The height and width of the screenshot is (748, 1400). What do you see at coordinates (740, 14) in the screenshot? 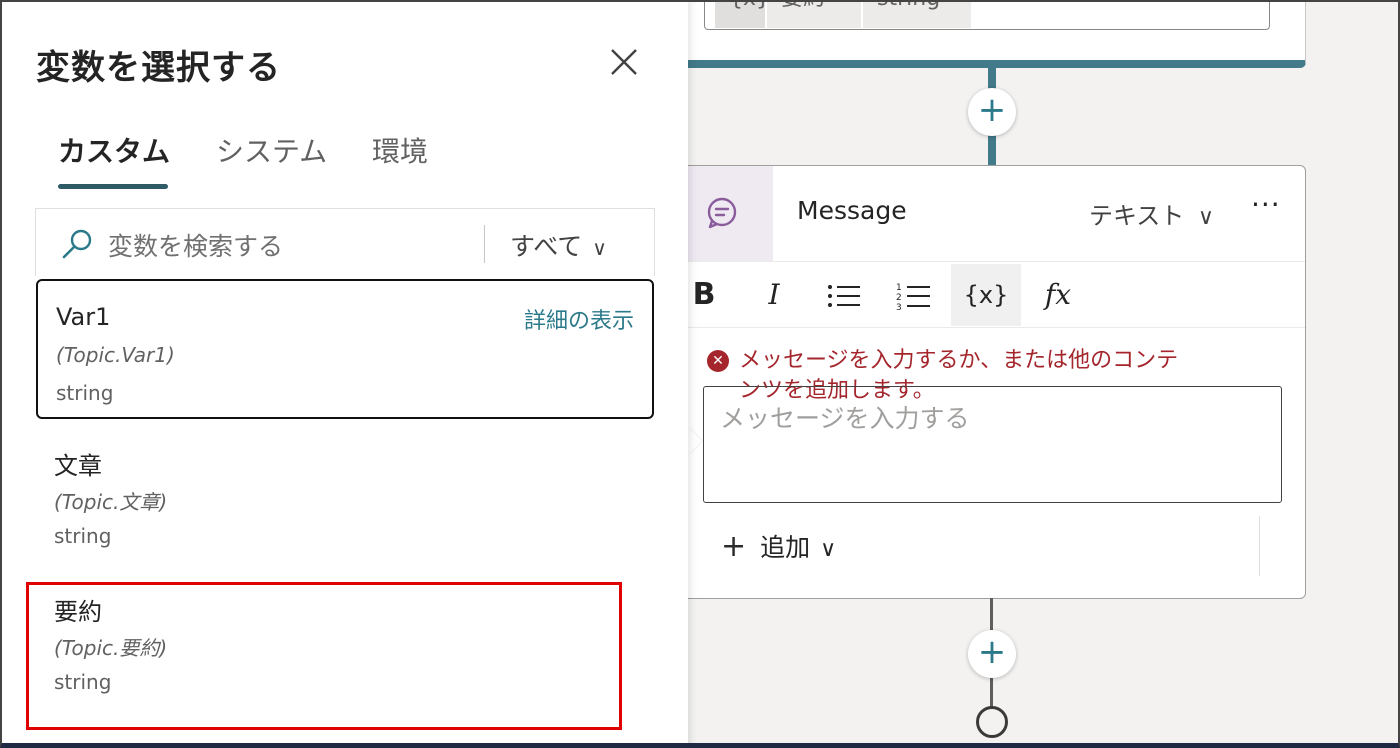
I see `variable-chip-icon: {x}` at bounding box center [740, 14].